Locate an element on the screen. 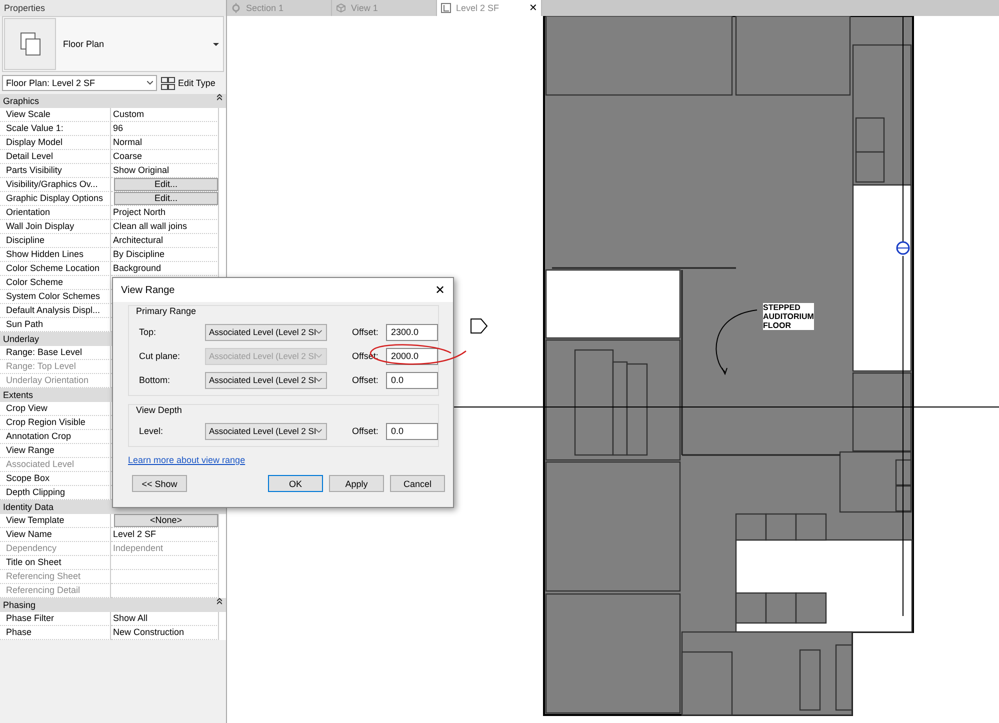 This screenshot has height=723, width=999. section-title: Underlay is located at coordinates (21, 339).